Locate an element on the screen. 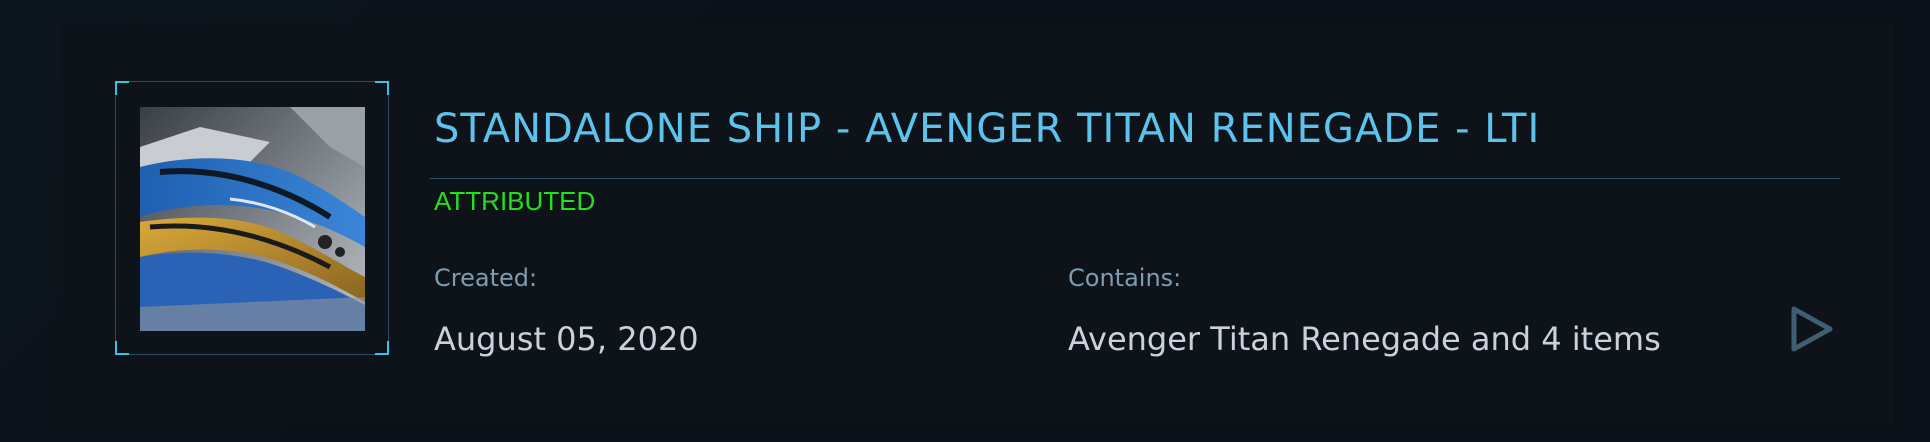 Image resolution: width=1930 pixels, height=442 pixels. ship-image-icon is located at coordinates (252, 219).